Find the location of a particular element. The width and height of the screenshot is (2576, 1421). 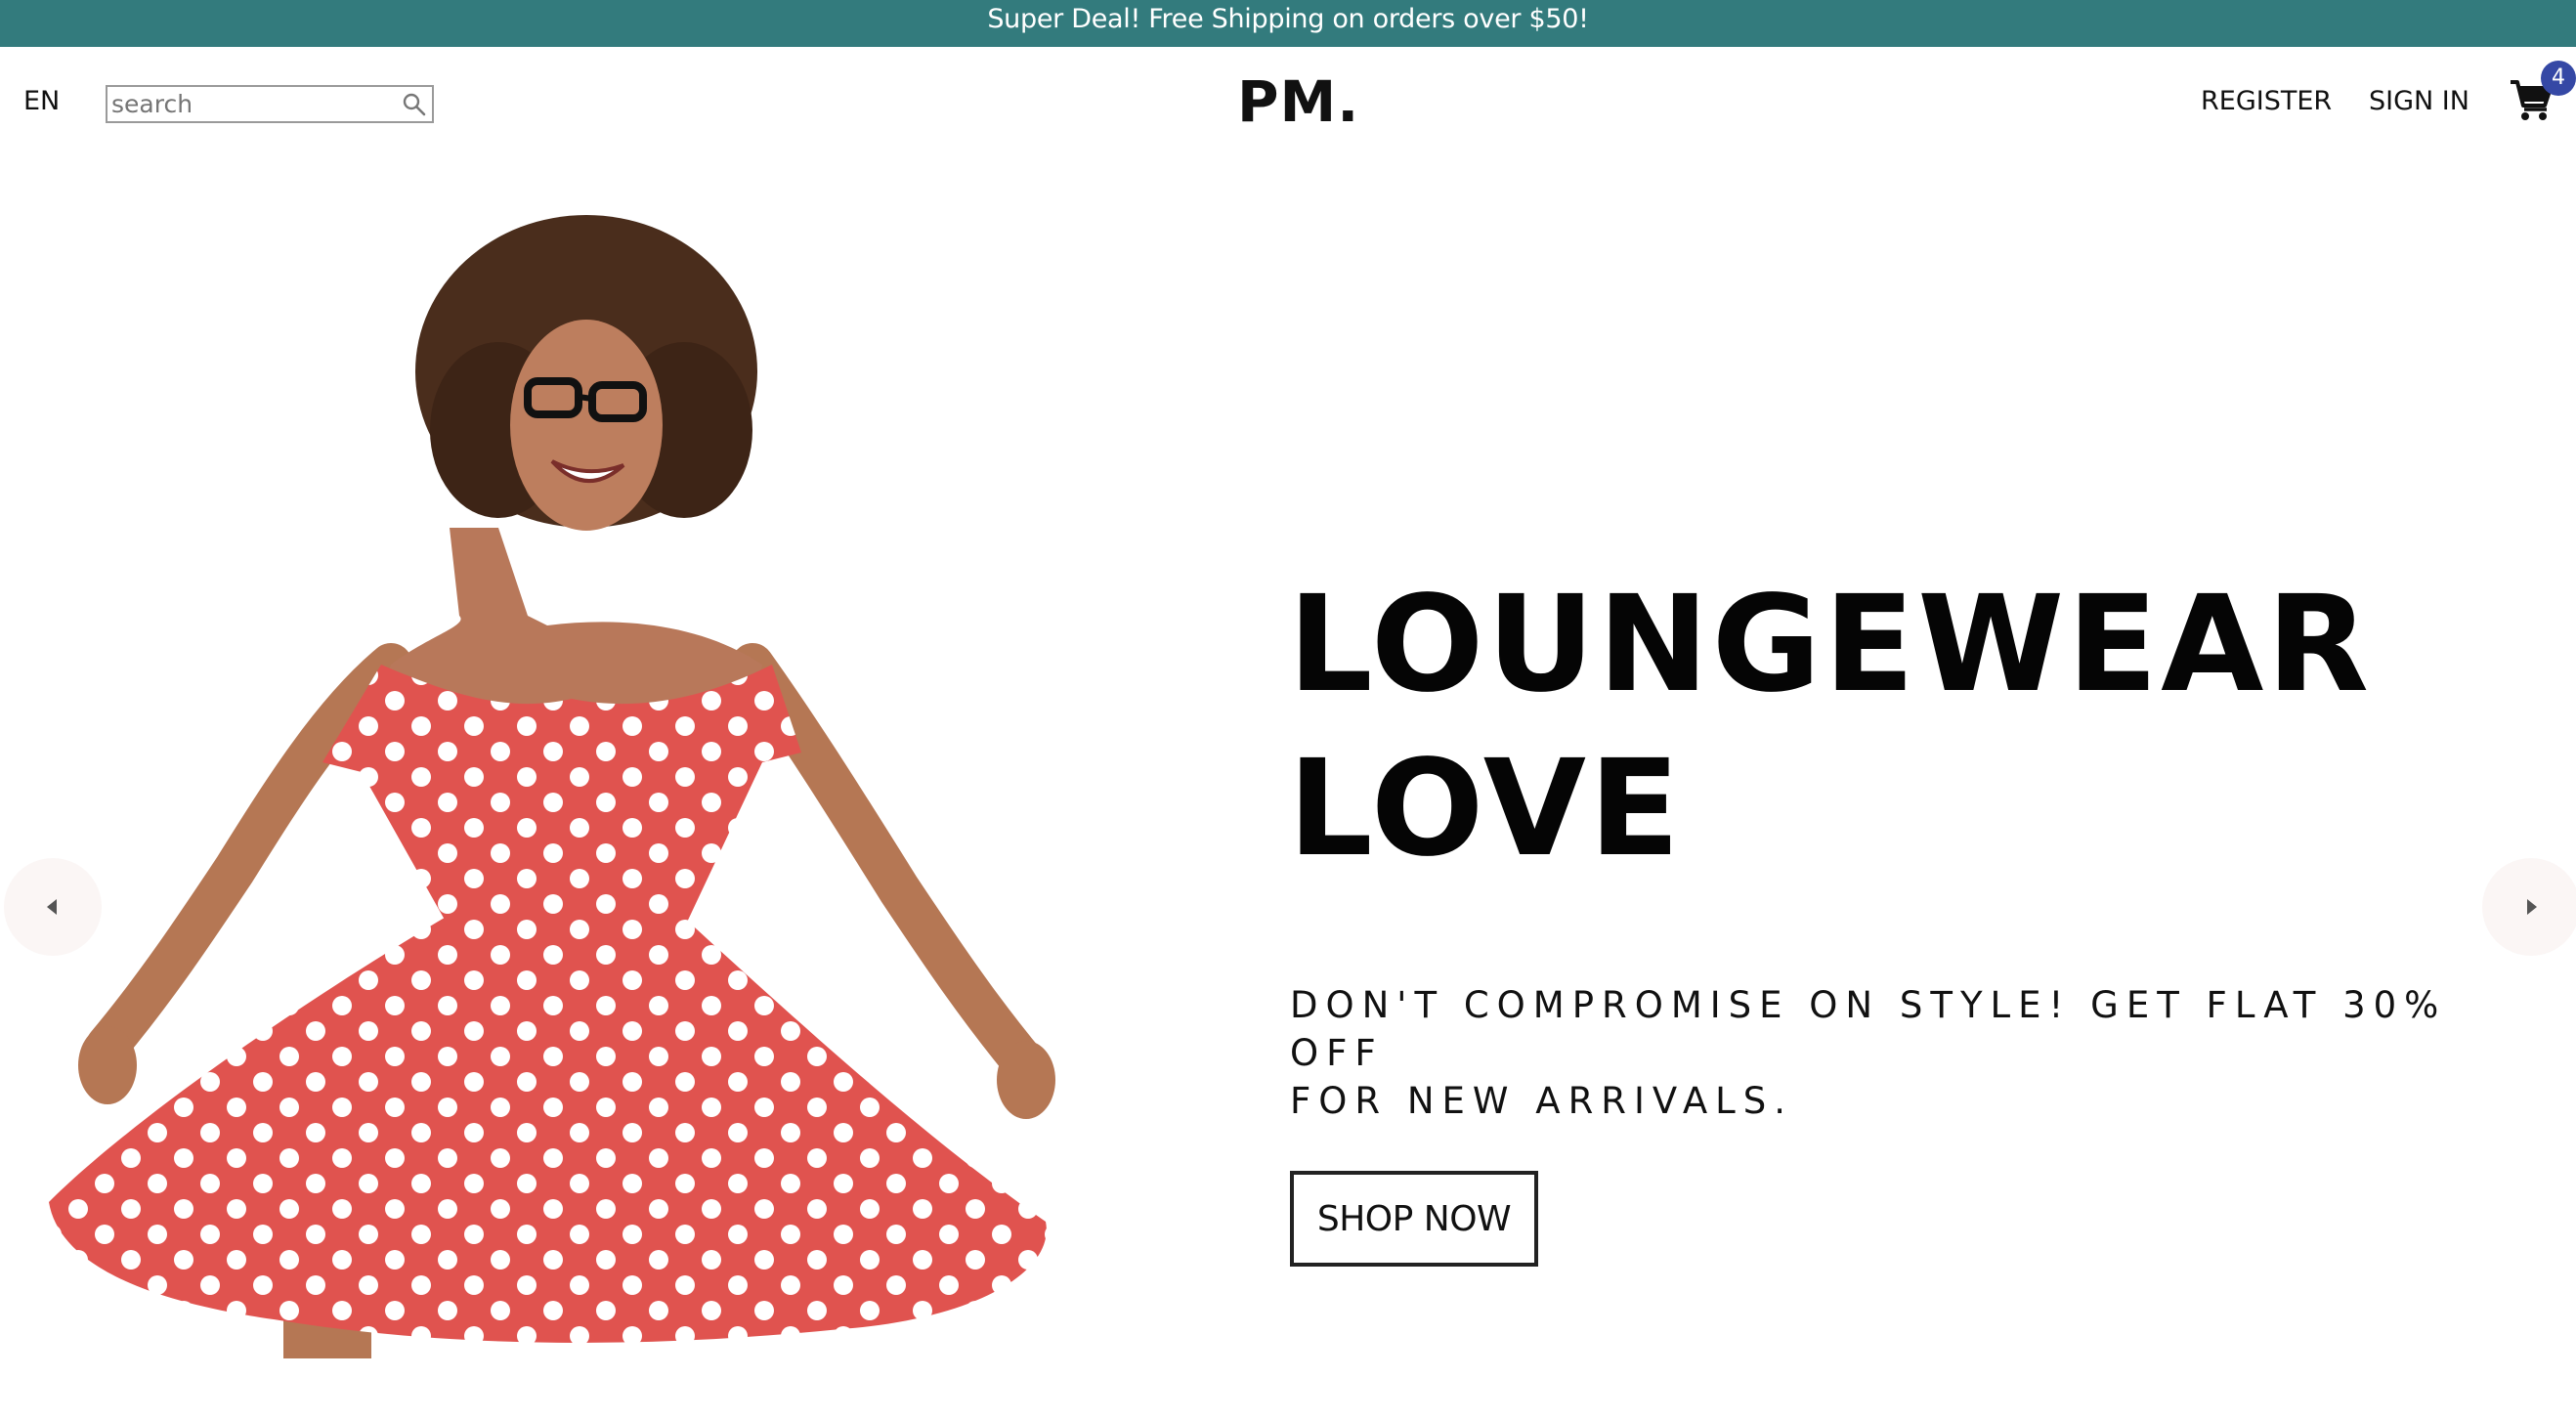

search-box is located at coordinates (270, 104).